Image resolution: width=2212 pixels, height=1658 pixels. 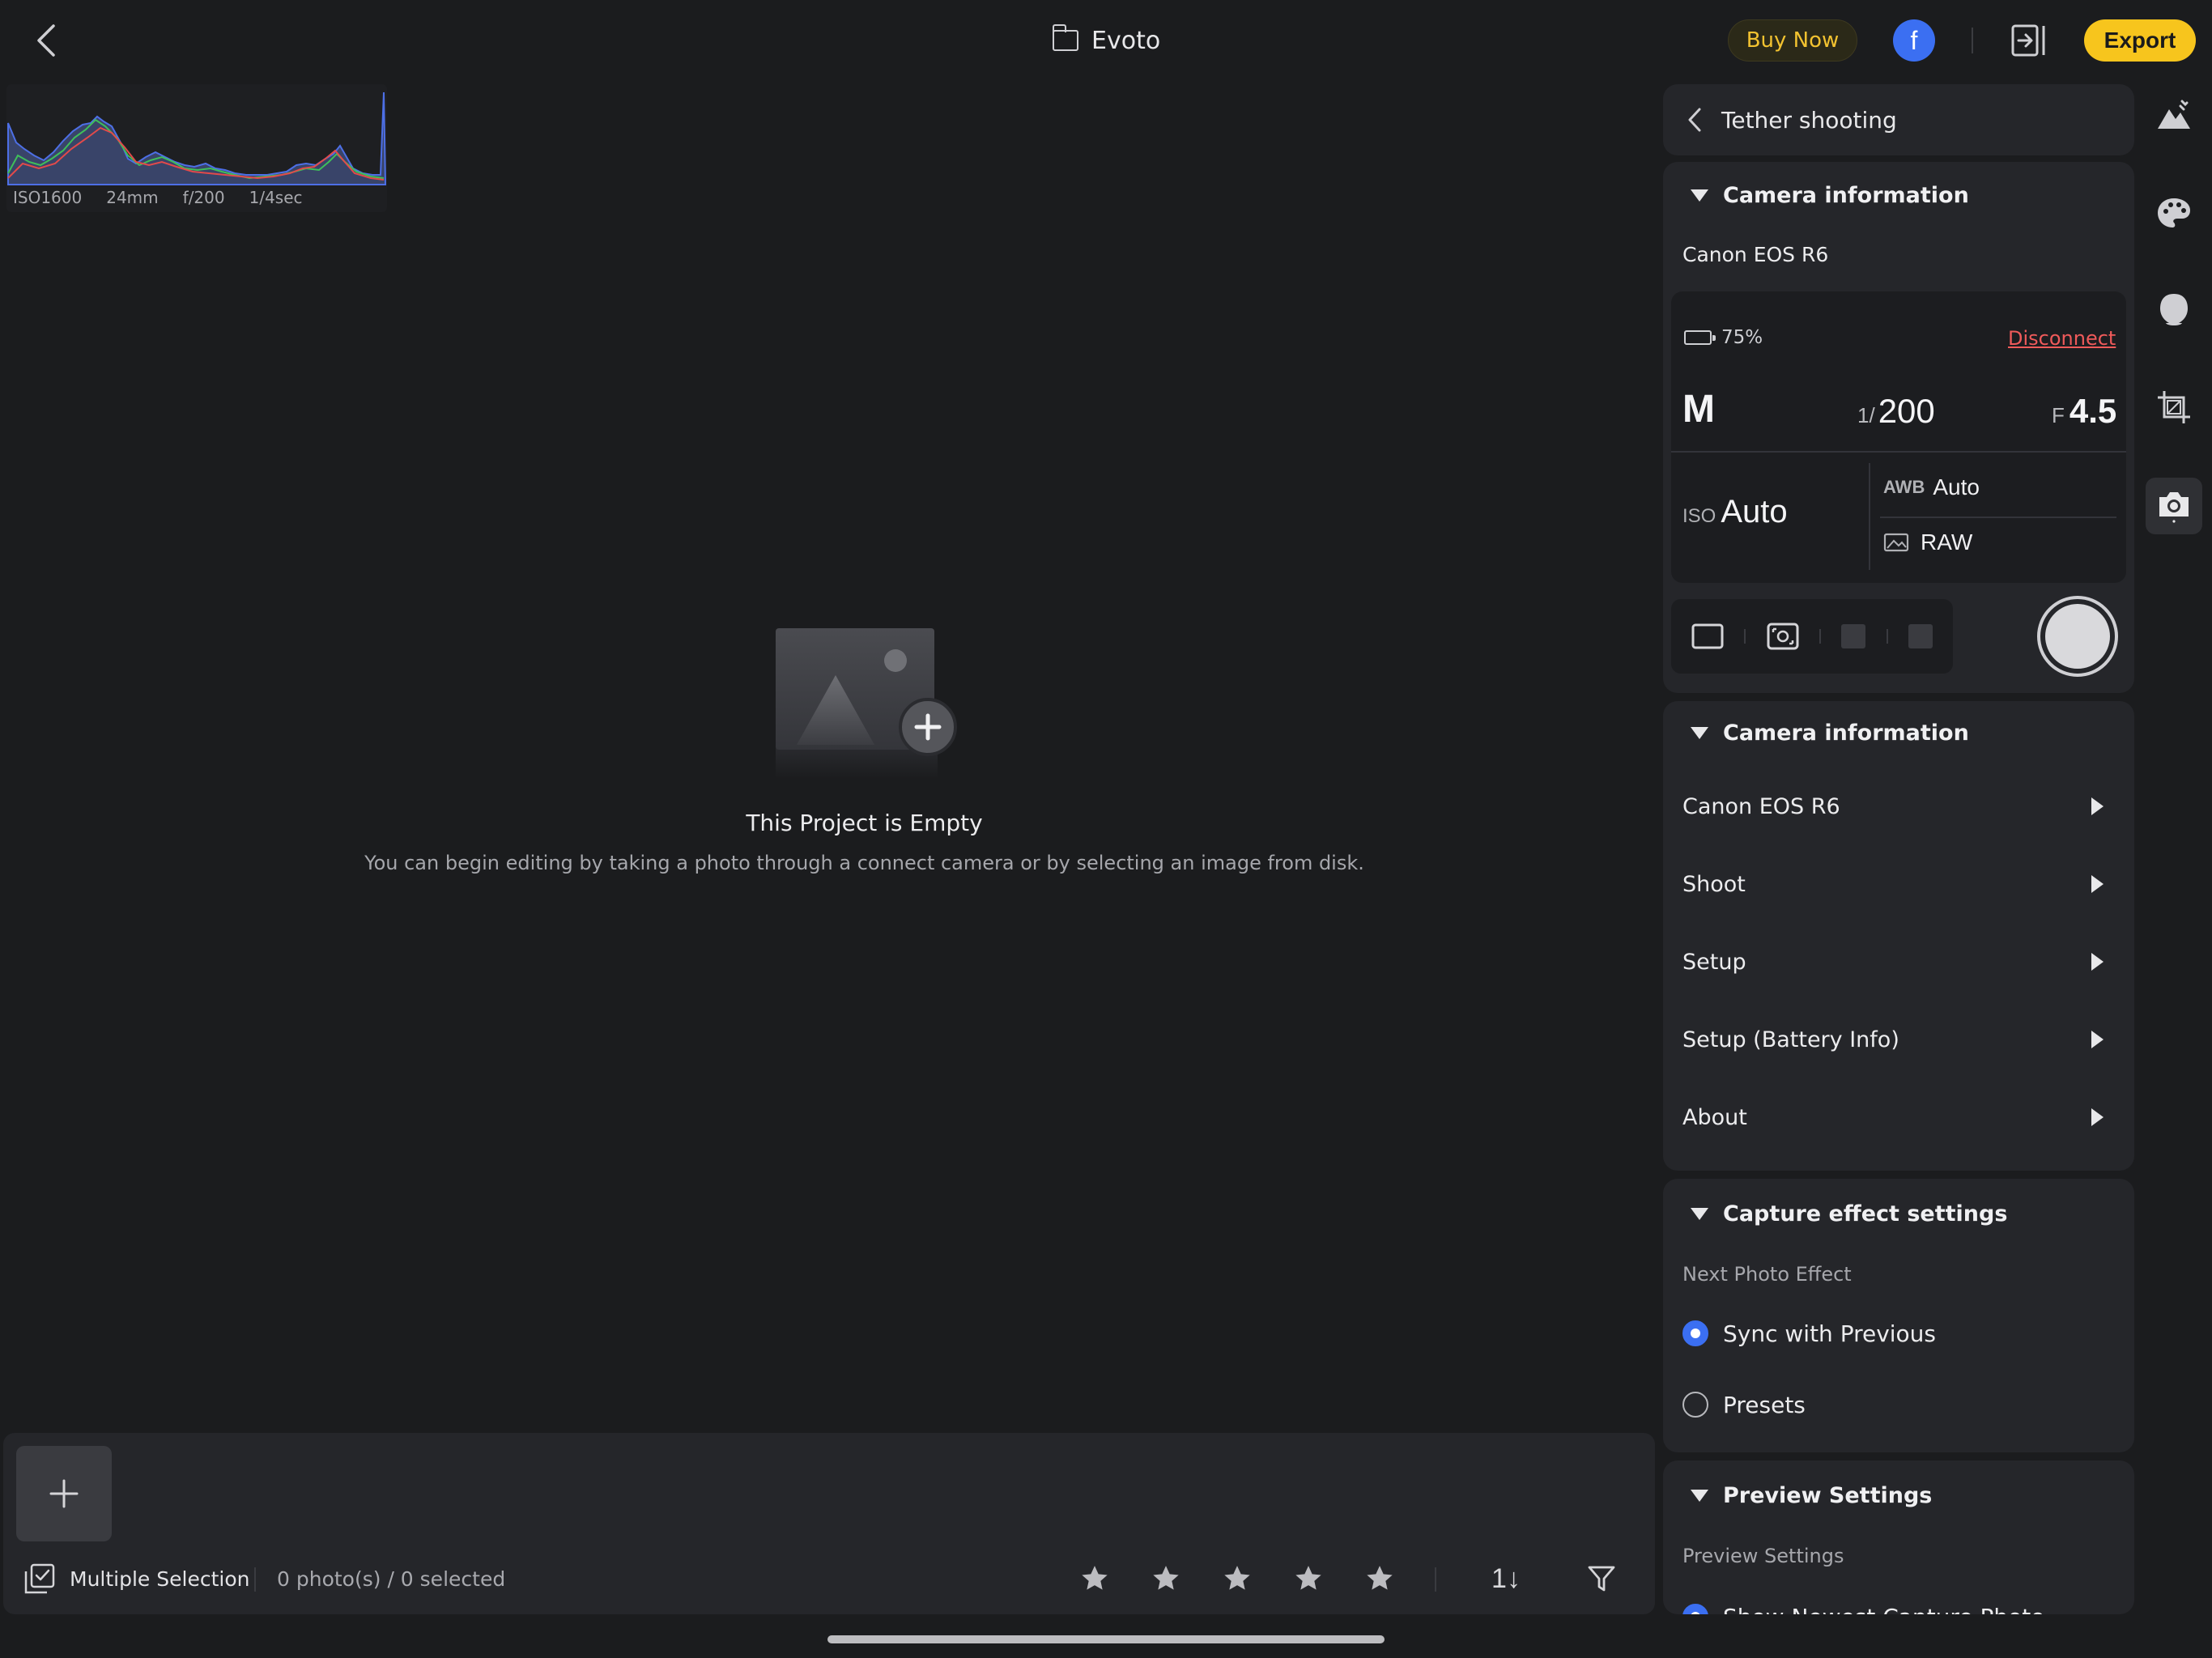 What do you see at coordinates (1380, 1578) in the screenshot?
I see `star-5-icon` at bounding box center [1380, 1578].